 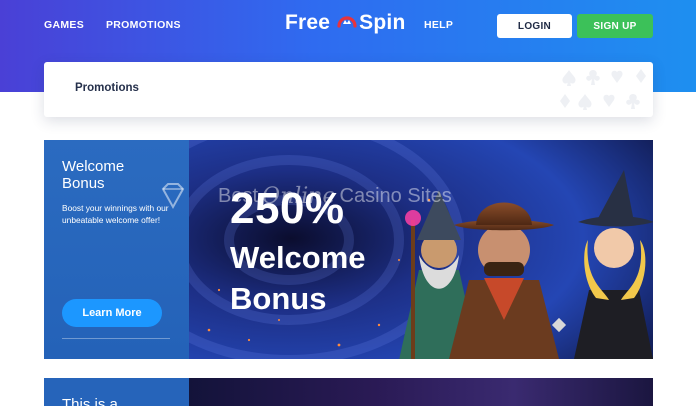 What do you see at coordinates (298, 257) in the screenshot?
I see `bonus-welcome-text: Welcome` at bounding box center [298, 257].